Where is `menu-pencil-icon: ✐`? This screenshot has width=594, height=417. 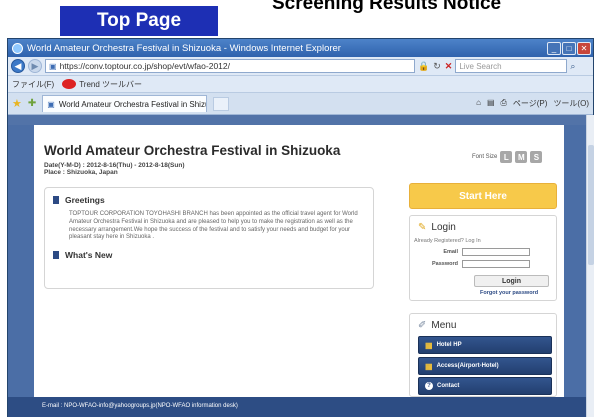
menu-pencil-icon: ✐ is located at coordinates (422, 325).